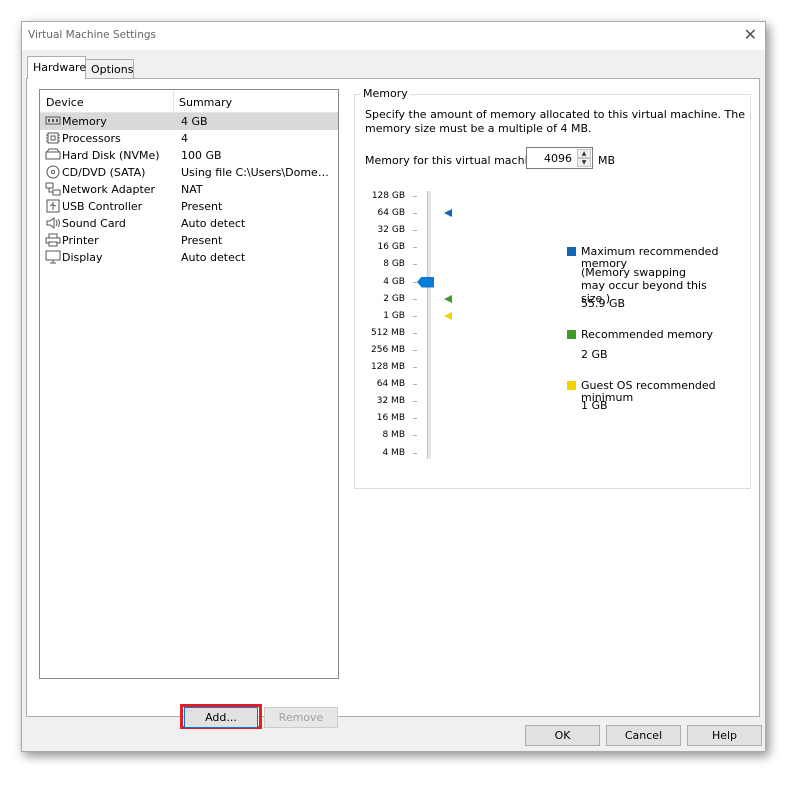  I want to click on close-icon: ✕, so click(750, 34).